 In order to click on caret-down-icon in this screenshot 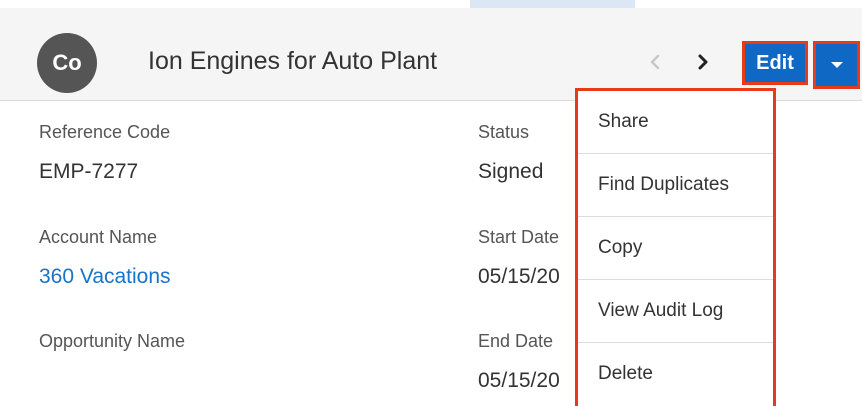, I will do `click(836, 65)`.